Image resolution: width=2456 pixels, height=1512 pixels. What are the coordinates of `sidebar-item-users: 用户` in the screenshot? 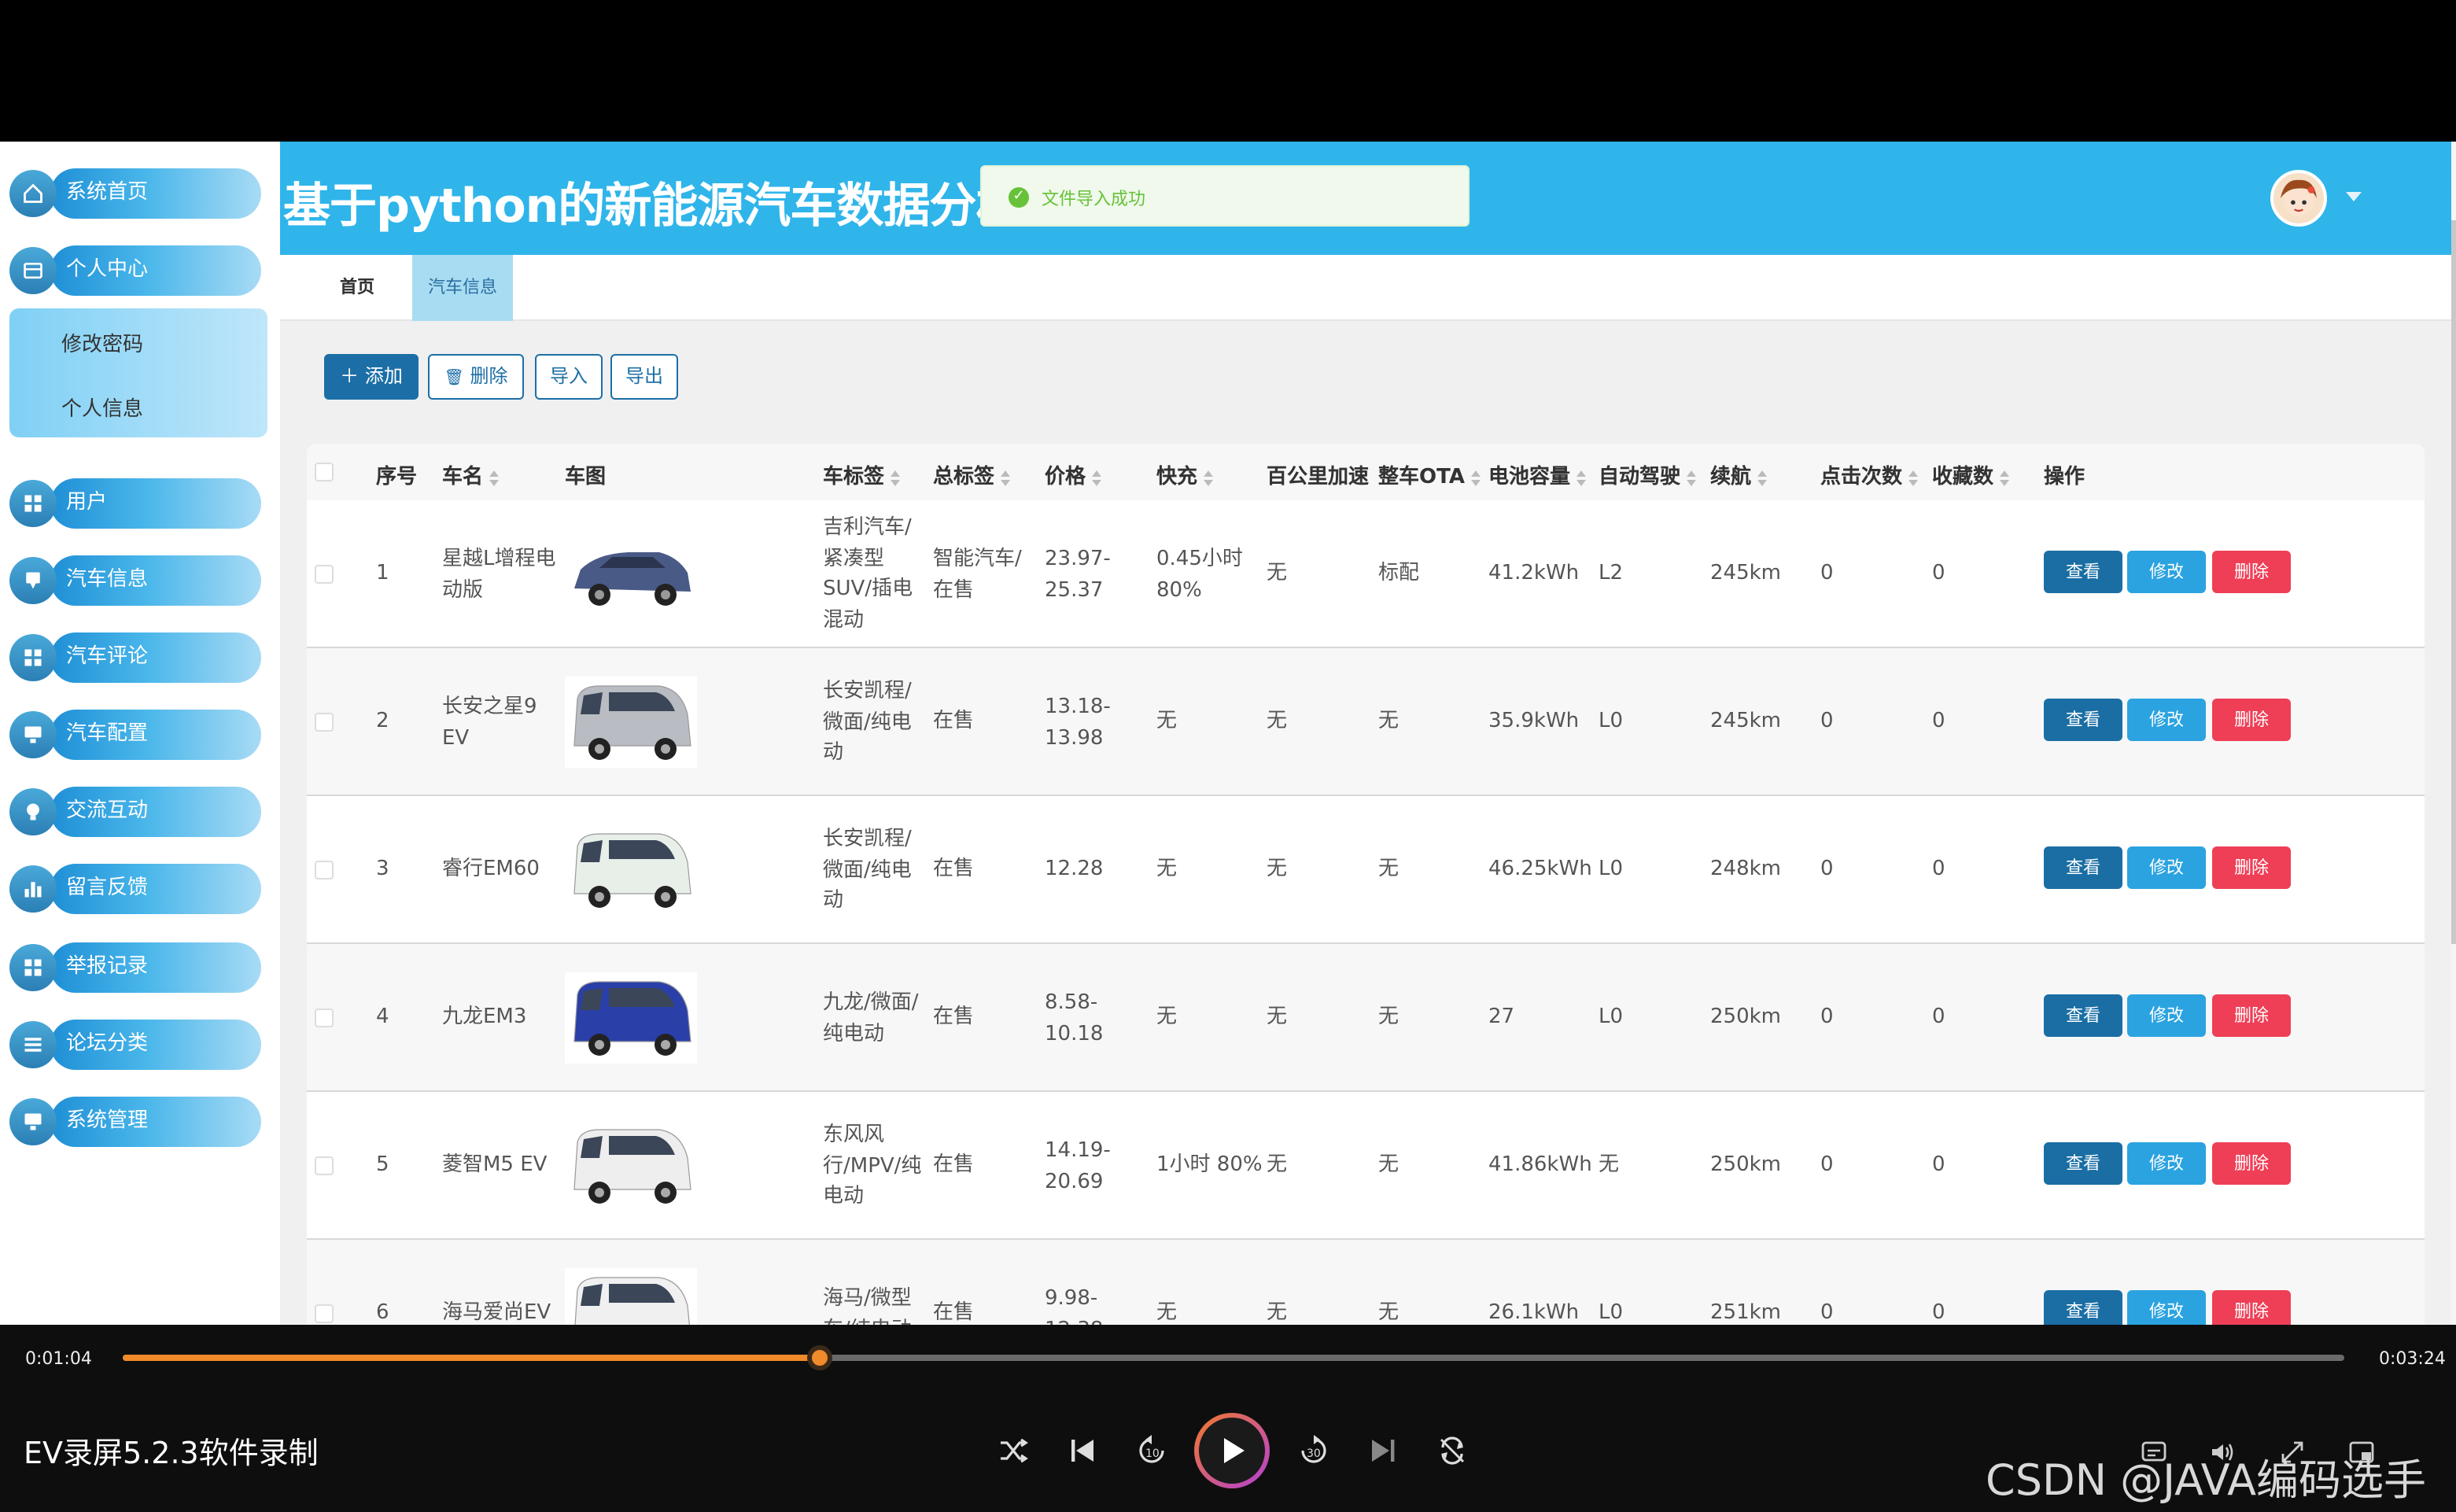 It's located at (135, 505).